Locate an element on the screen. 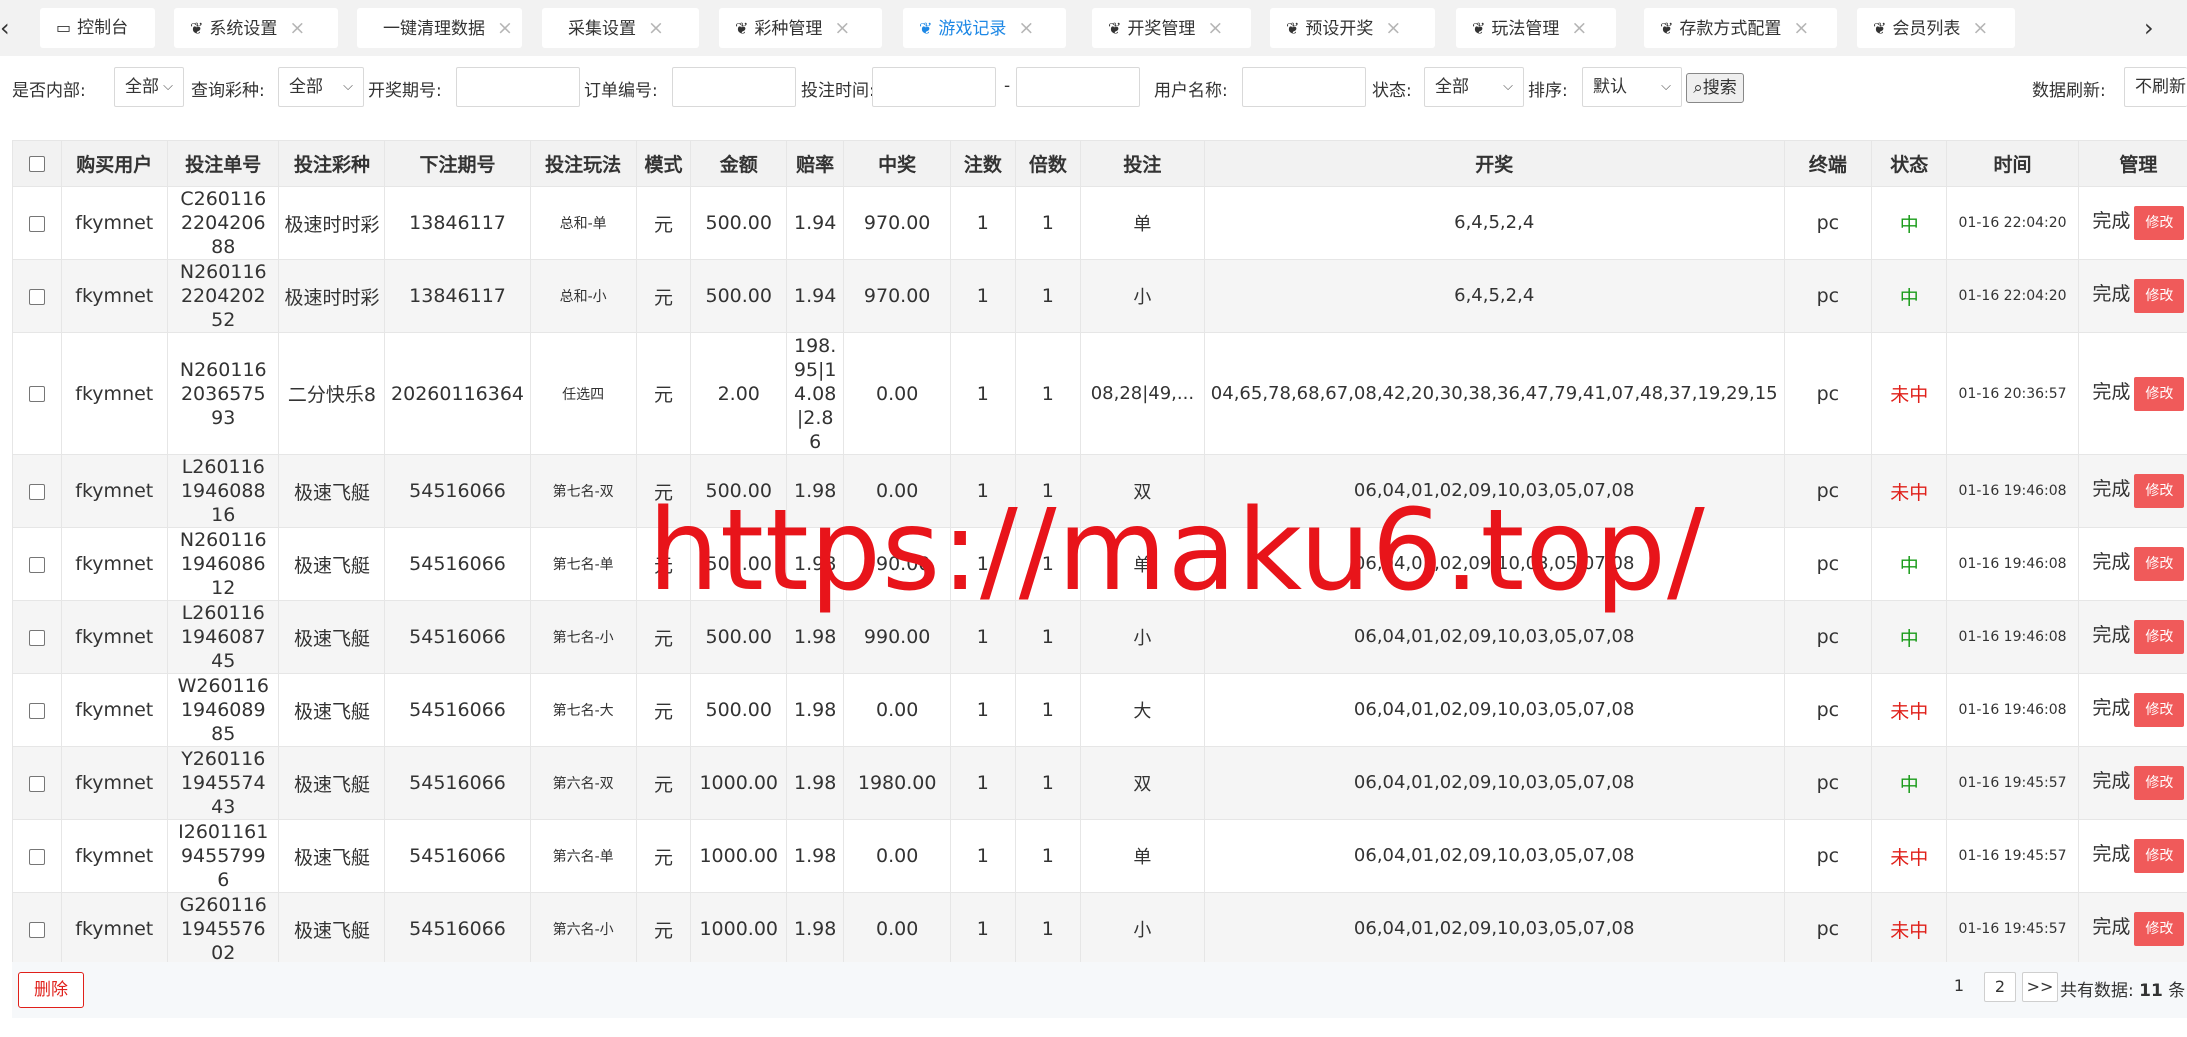  cell-period: 13846117 is located at coordinates (457, 223).